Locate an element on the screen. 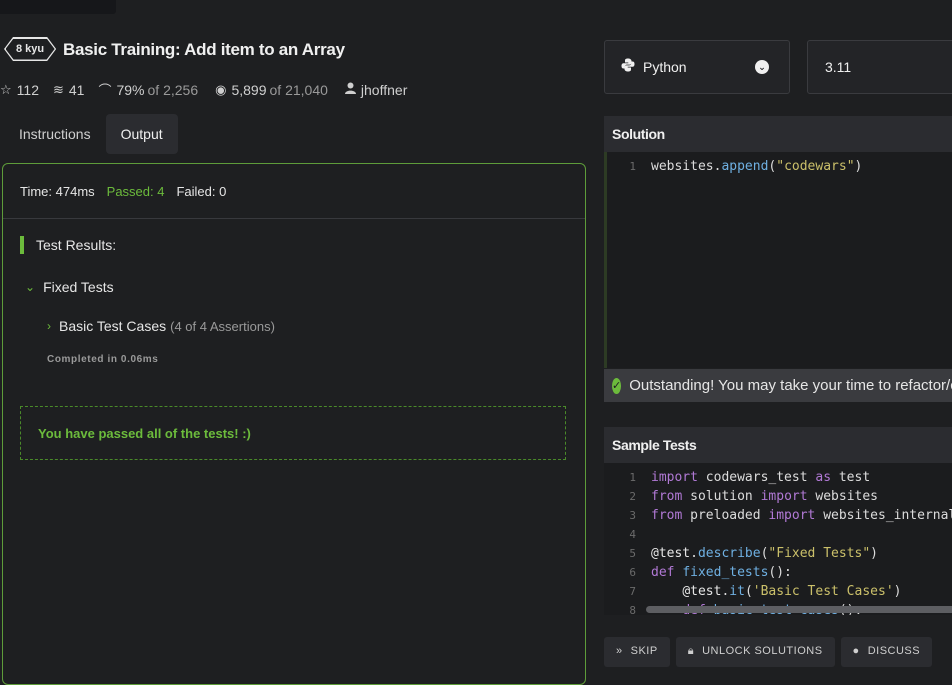  rank-label: 8 kyu is located at coordinates (30, 49).